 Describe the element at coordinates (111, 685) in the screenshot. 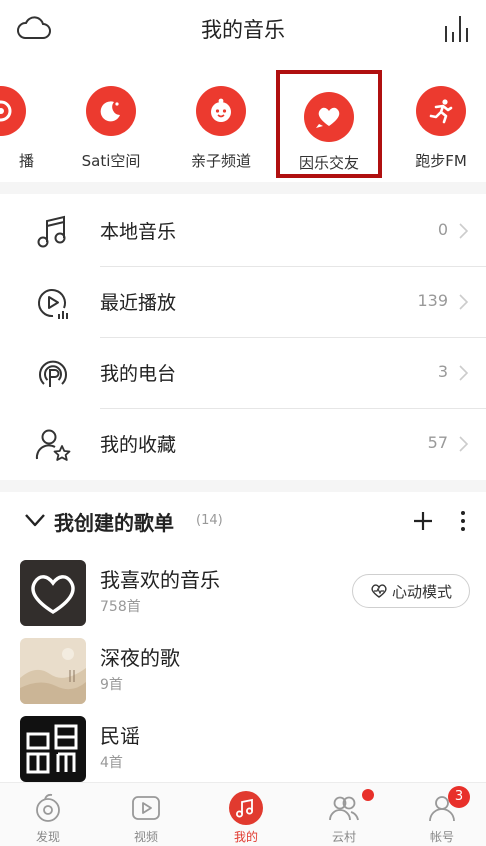

I see `playlist-track-count: 9首` at that location.